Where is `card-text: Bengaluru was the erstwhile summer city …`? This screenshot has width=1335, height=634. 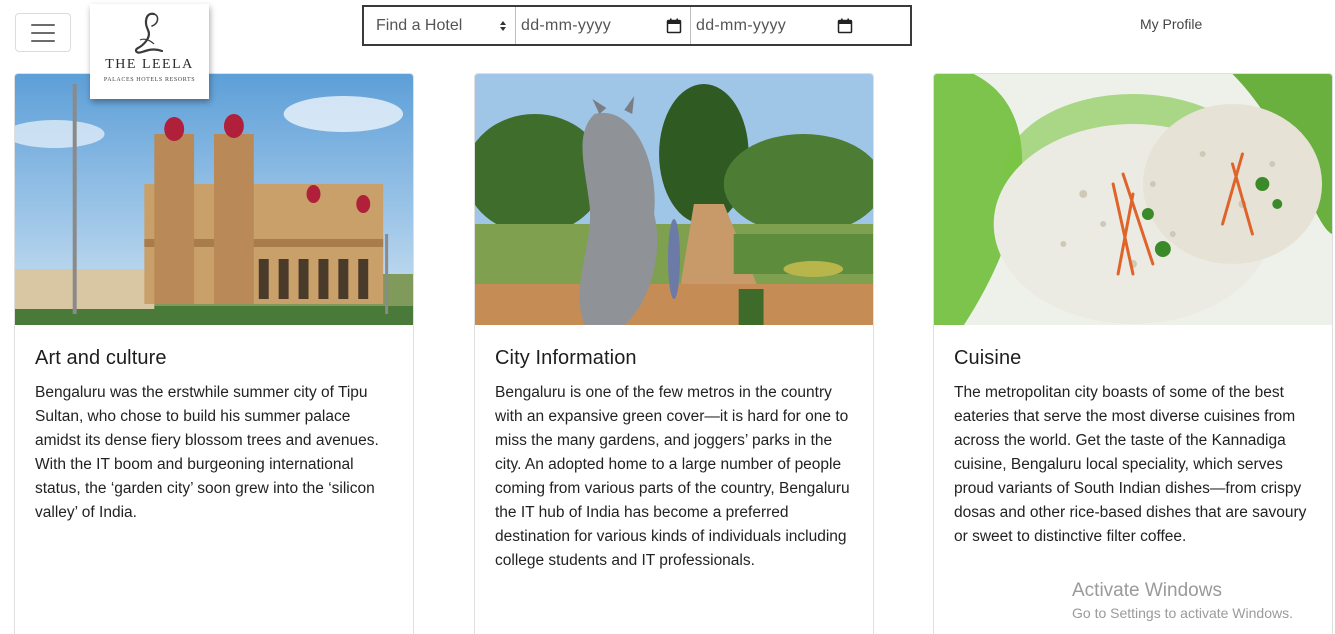 card-text: Bengaluru was the erstwhile summer city … is located at coordinates (207, 452).